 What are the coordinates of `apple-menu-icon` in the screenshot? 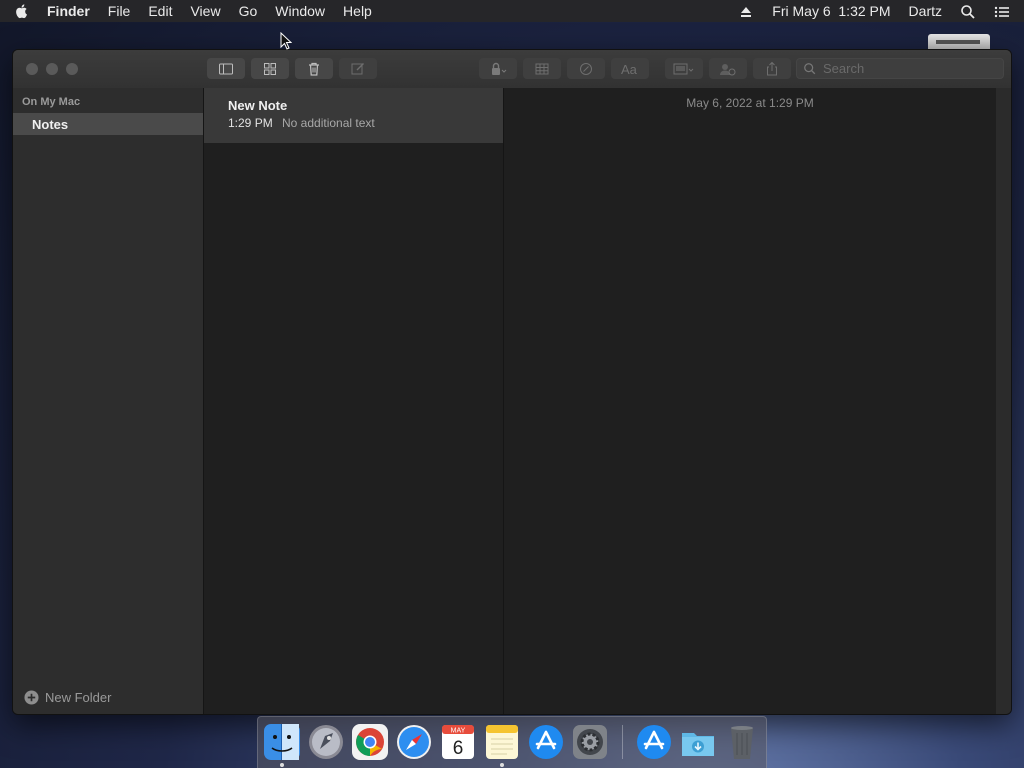 It's located at (22, 11).